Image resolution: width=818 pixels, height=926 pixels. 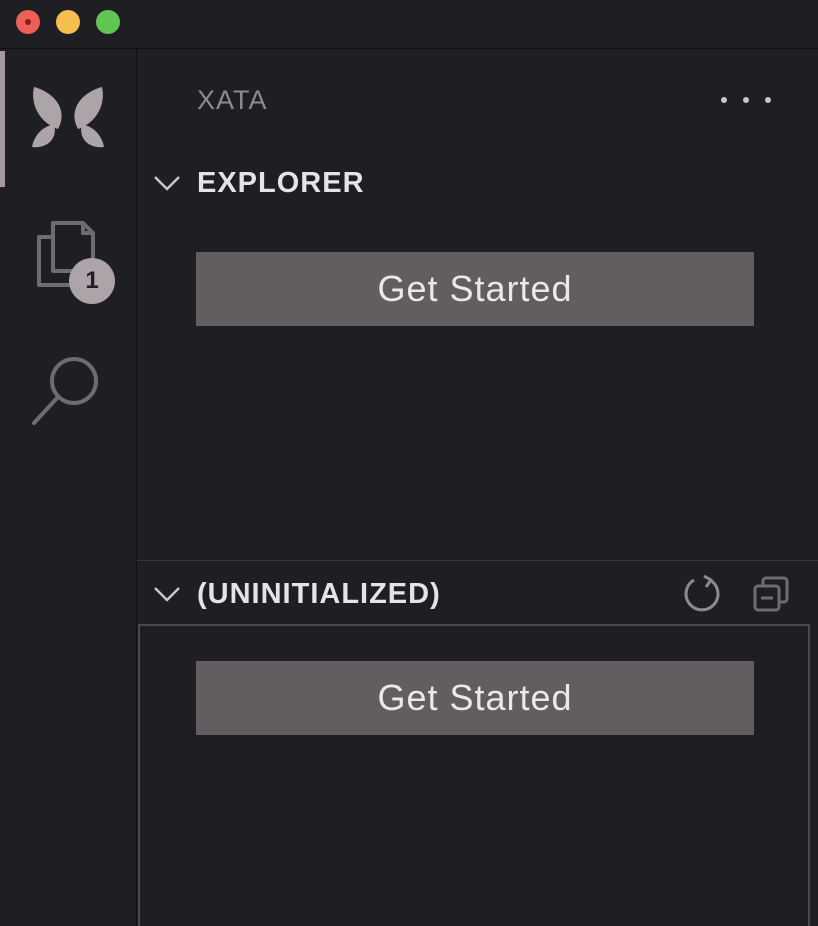 I want to click on collapse-all-icon, so click(x=771, y=594).